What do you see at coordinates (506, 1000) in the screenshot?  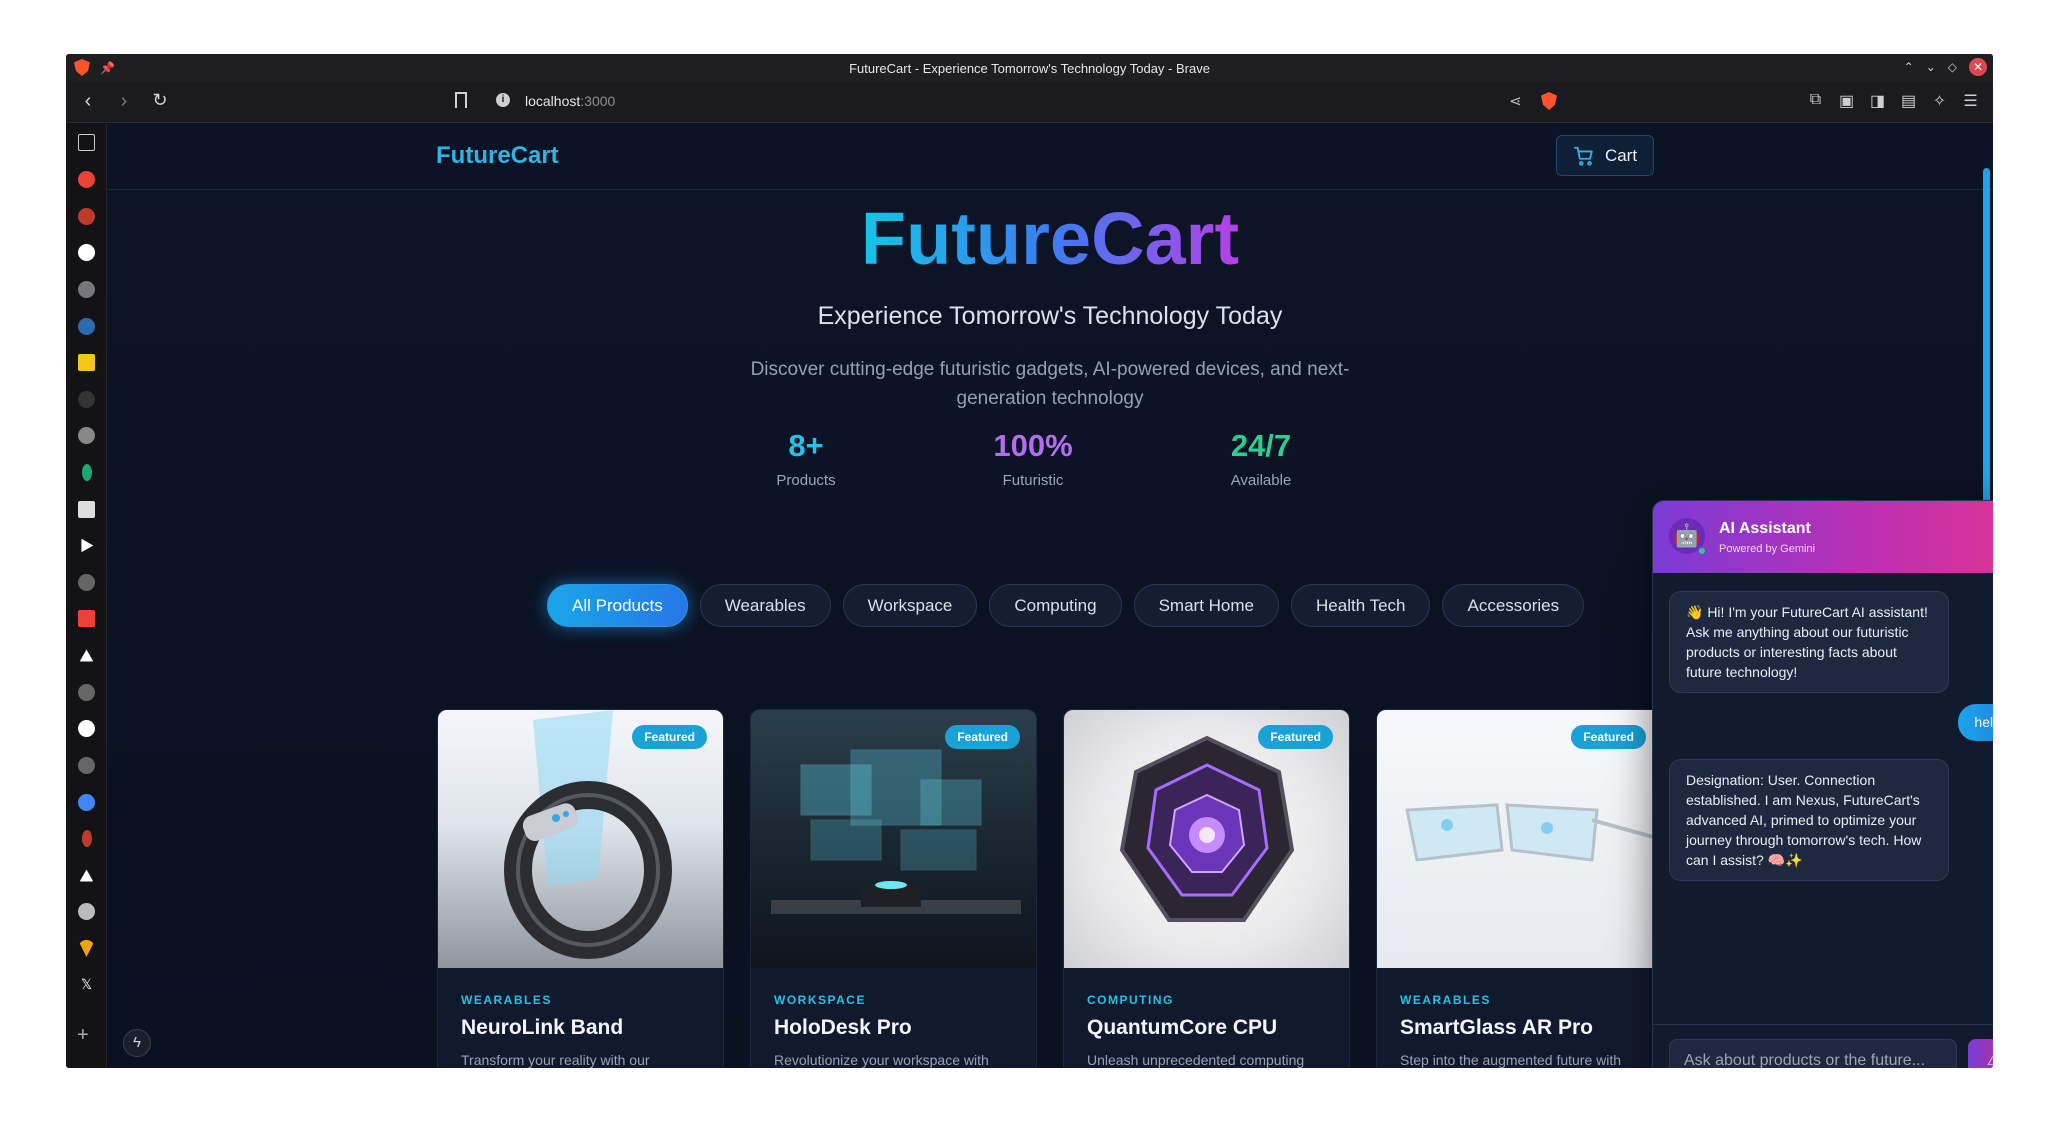 I see `product-category: WEARABLES` at bounding box center [506, 1000].